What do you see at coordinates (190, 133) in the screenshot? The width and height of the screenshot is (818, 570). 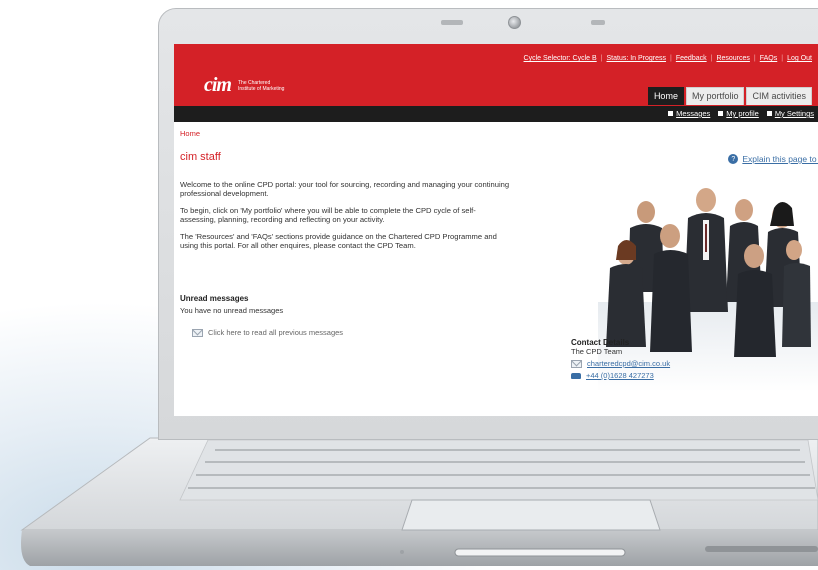 I see `breadcrumb: Home` at bounding box center [190, 133].